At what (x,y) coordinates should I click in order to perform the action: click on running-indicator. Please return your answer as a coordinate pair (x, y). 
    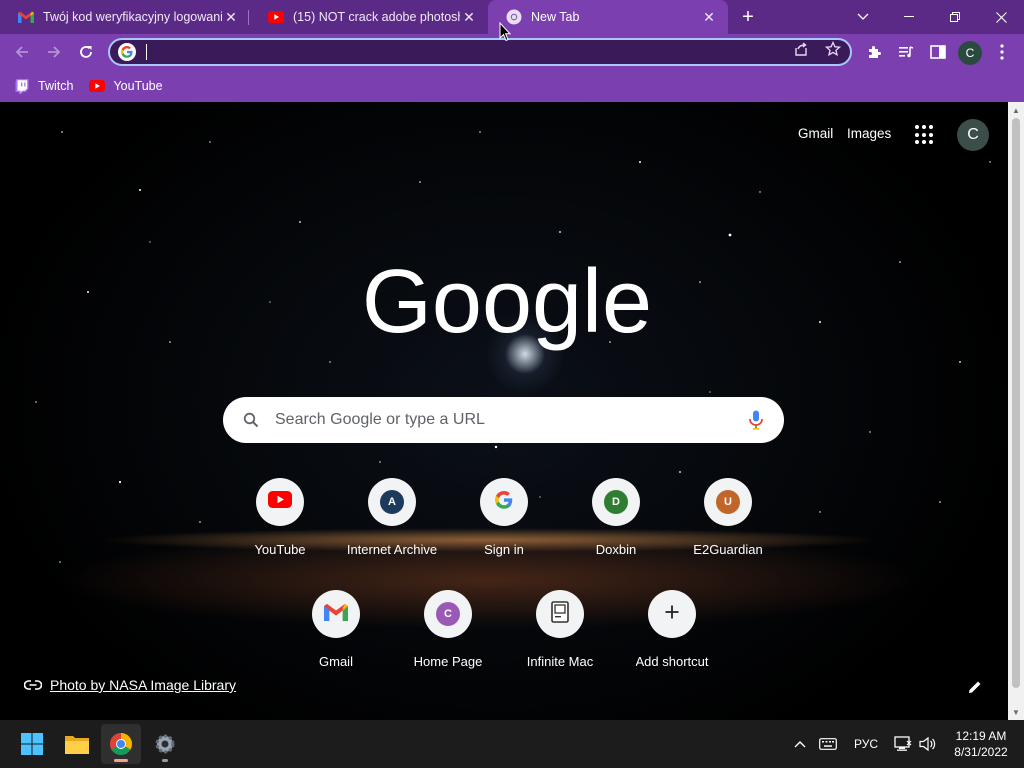
    Looking at the image, I should click on (165, 760).